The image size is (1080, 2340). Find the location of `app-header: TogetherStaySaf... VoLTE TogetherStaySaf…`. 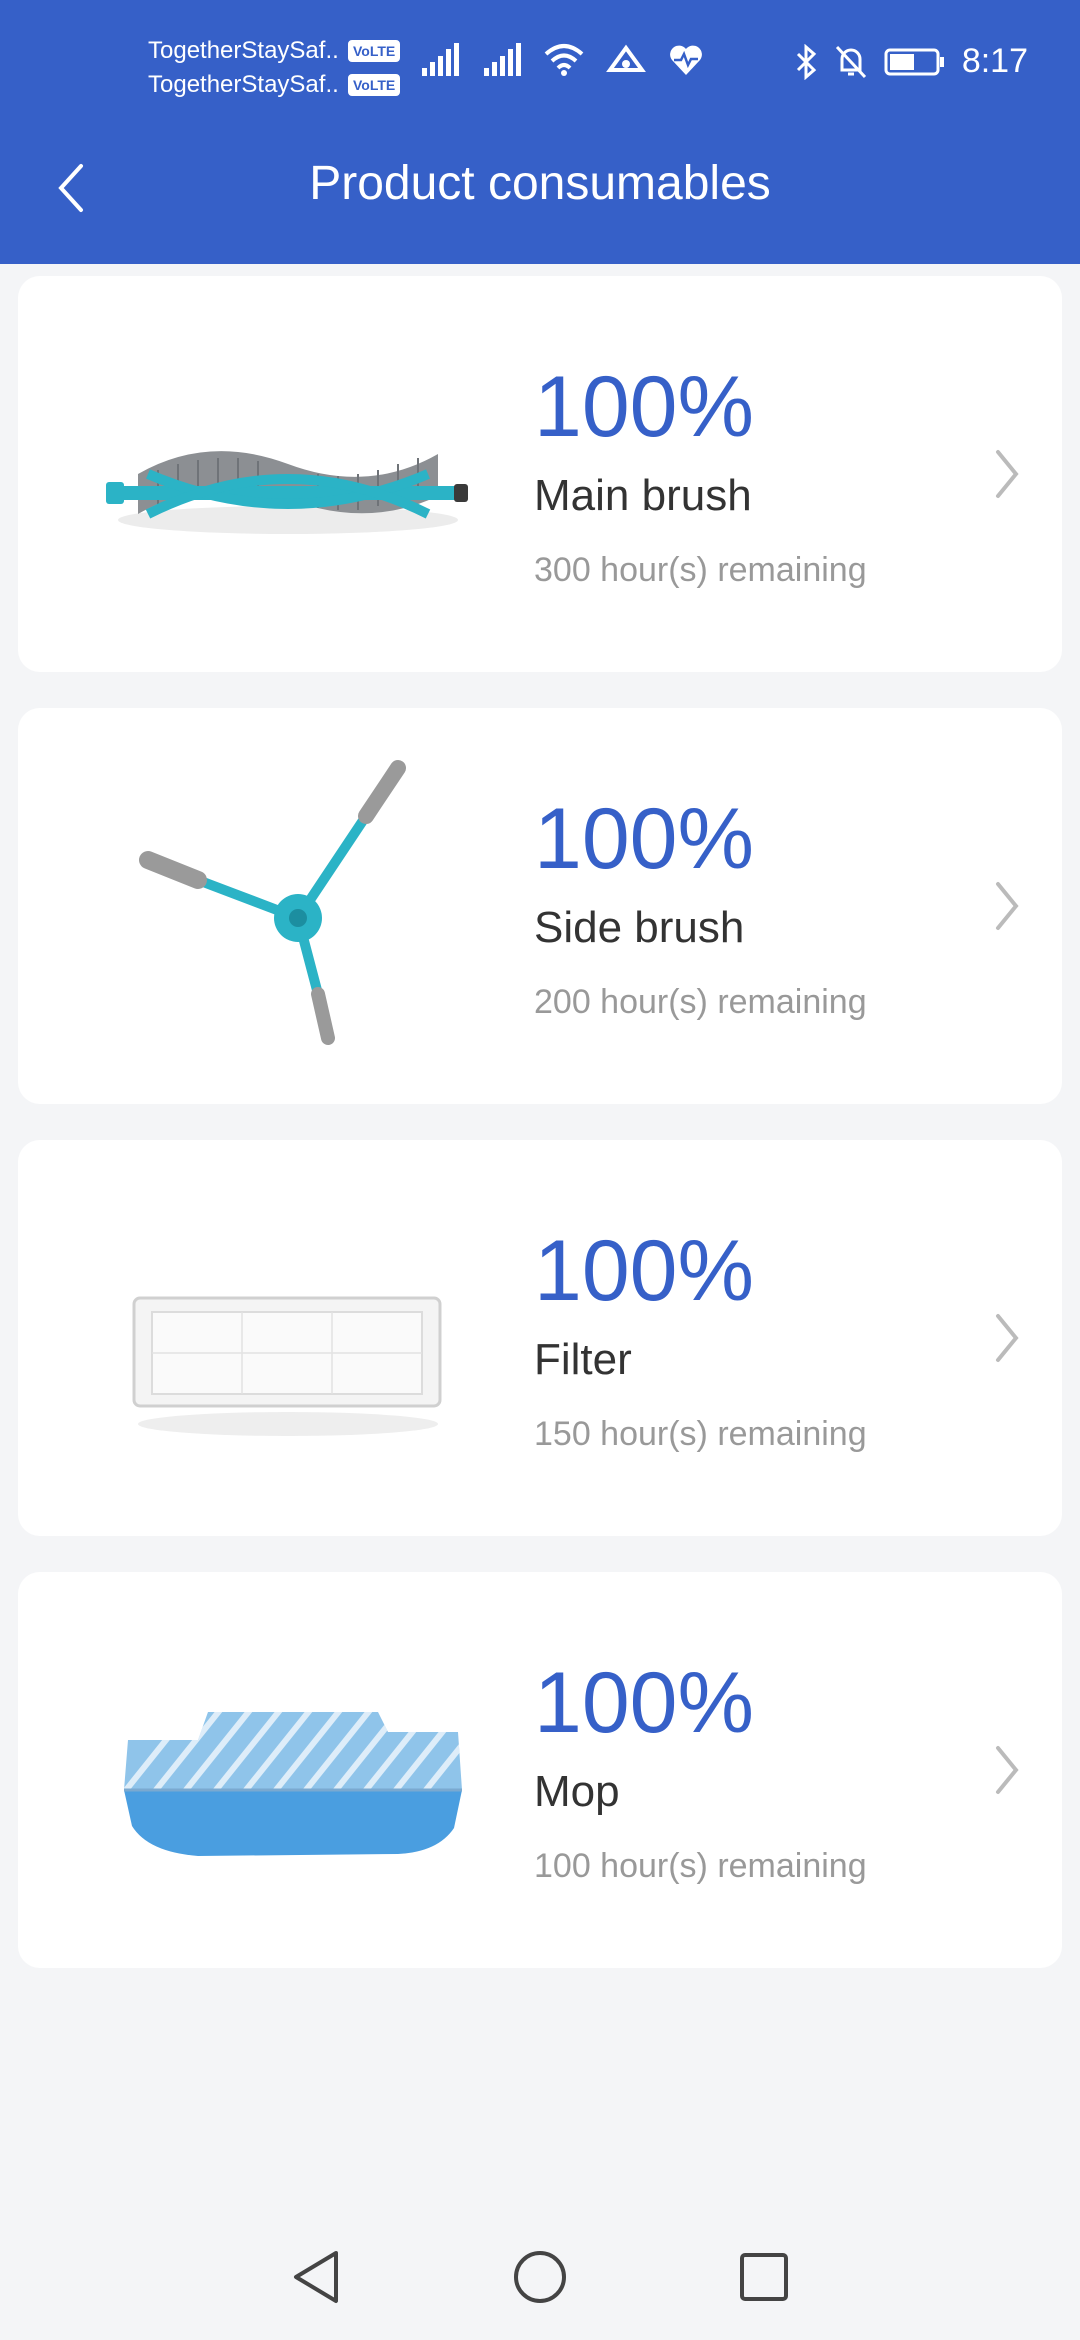

app-header: TogetherStaySaf... VoLTE TogetherStaySaf… is located at coordinates (540, 132).